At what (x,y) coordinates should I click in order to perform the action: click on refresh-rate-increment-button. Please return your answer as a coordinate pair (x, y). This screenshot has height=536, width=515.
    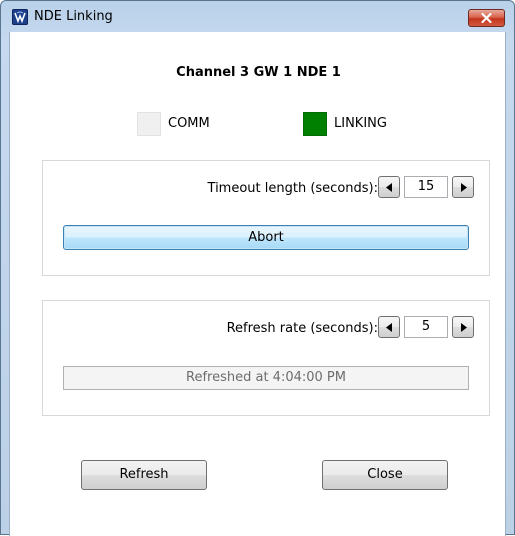
    Looking at the image, I should click on (463, 327).